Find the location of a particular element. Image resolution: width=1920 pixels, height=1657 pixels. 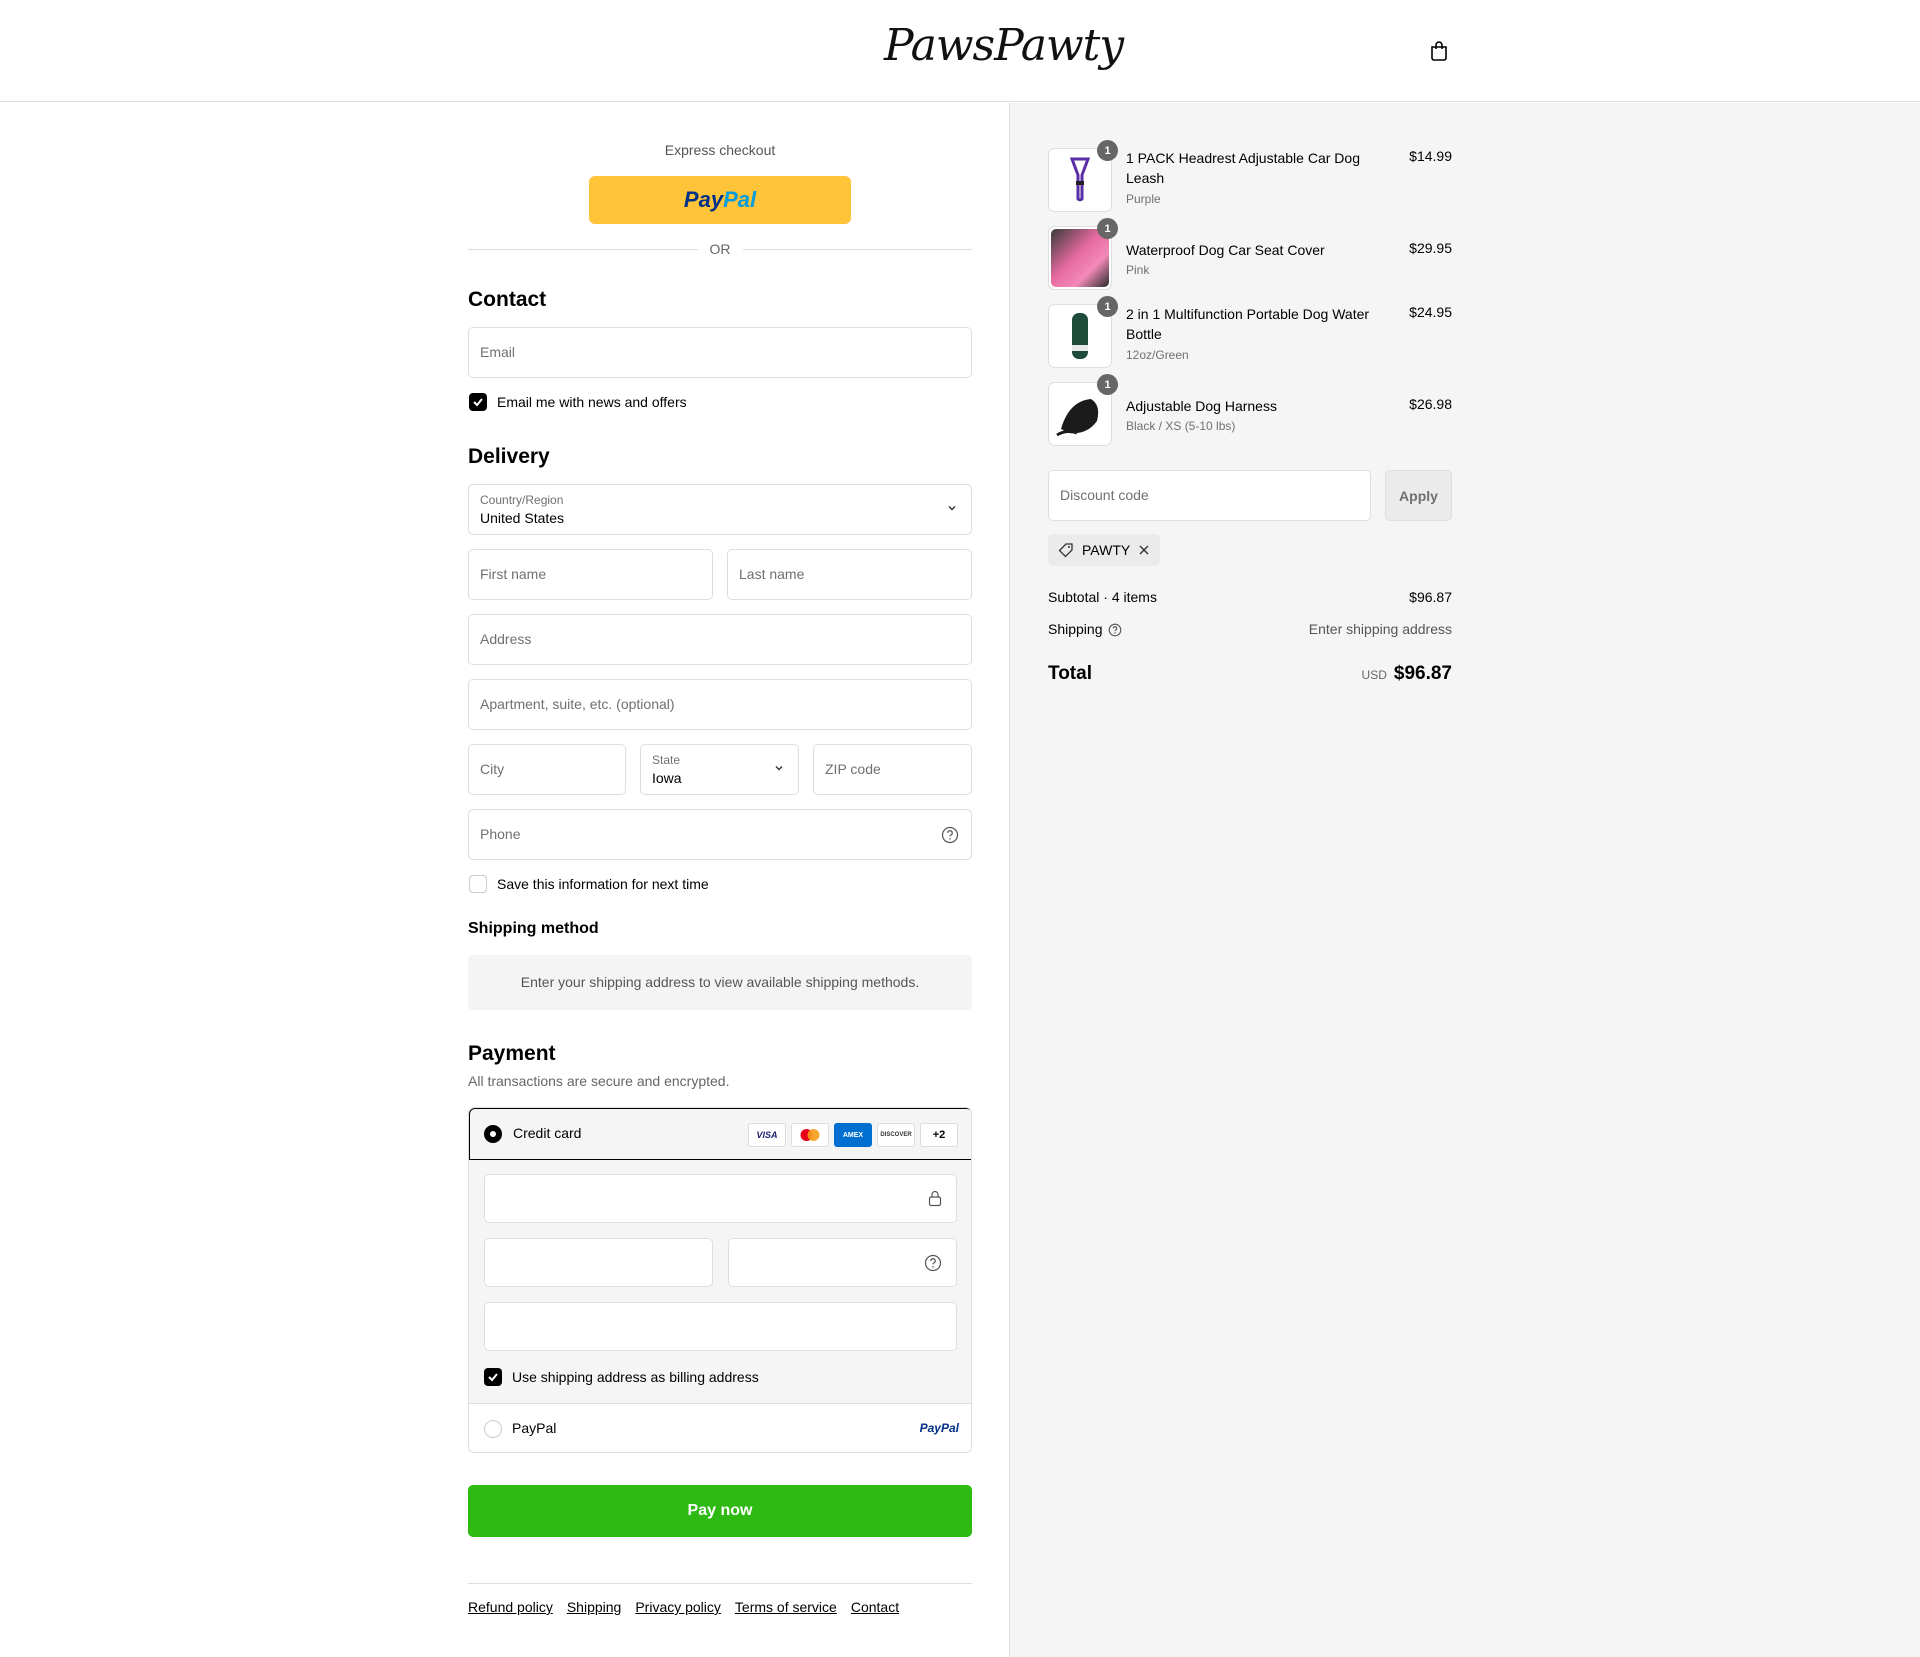

footer-divider is located at coordinates (720, 1583).